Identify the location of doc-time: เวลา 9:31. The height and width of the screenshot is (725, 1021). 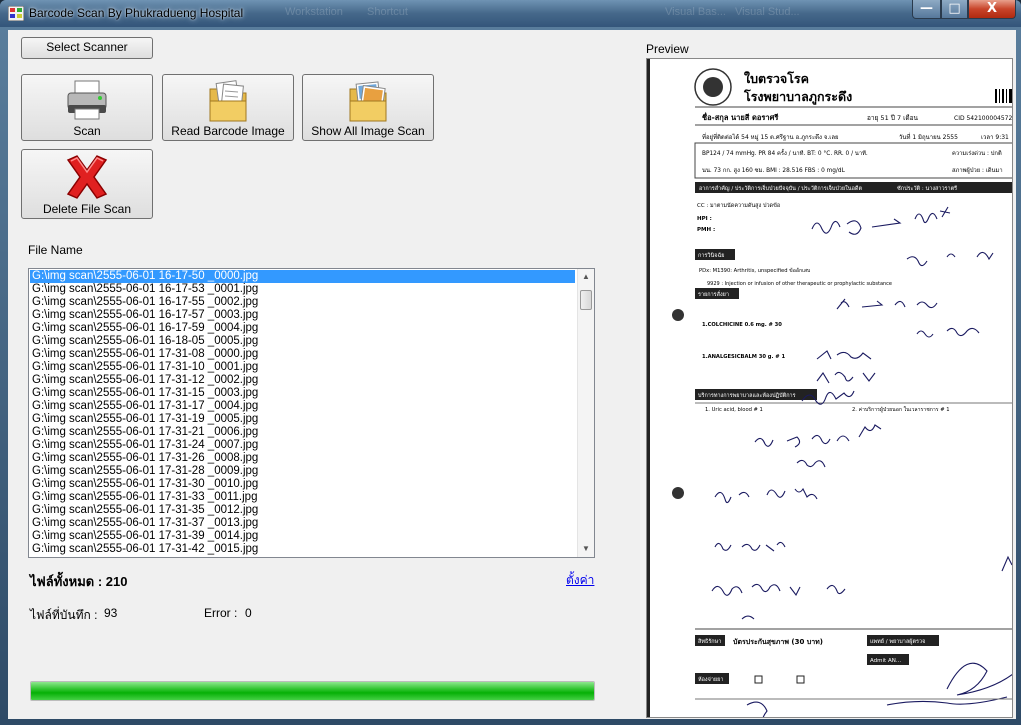
(995, 137).